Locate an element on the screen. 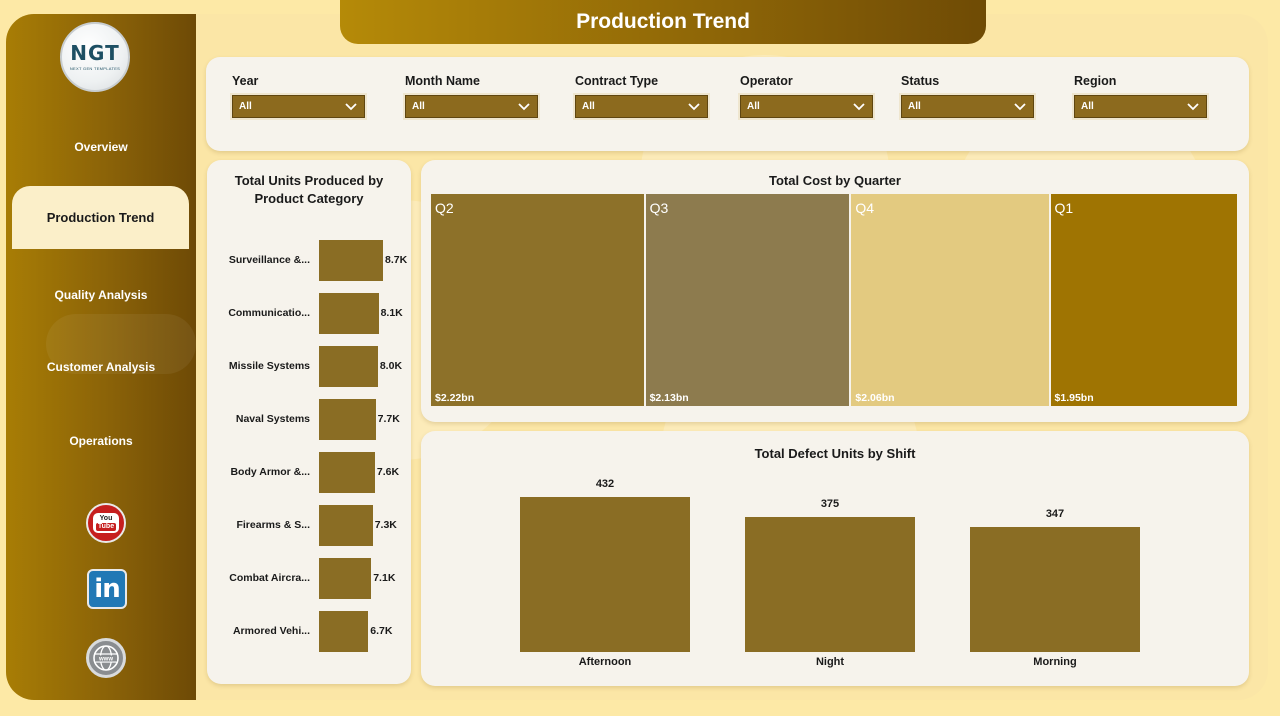 This screenshot has width=1280, height=716. bar-value-label: 7.3K is located at coordinates (385, 525).